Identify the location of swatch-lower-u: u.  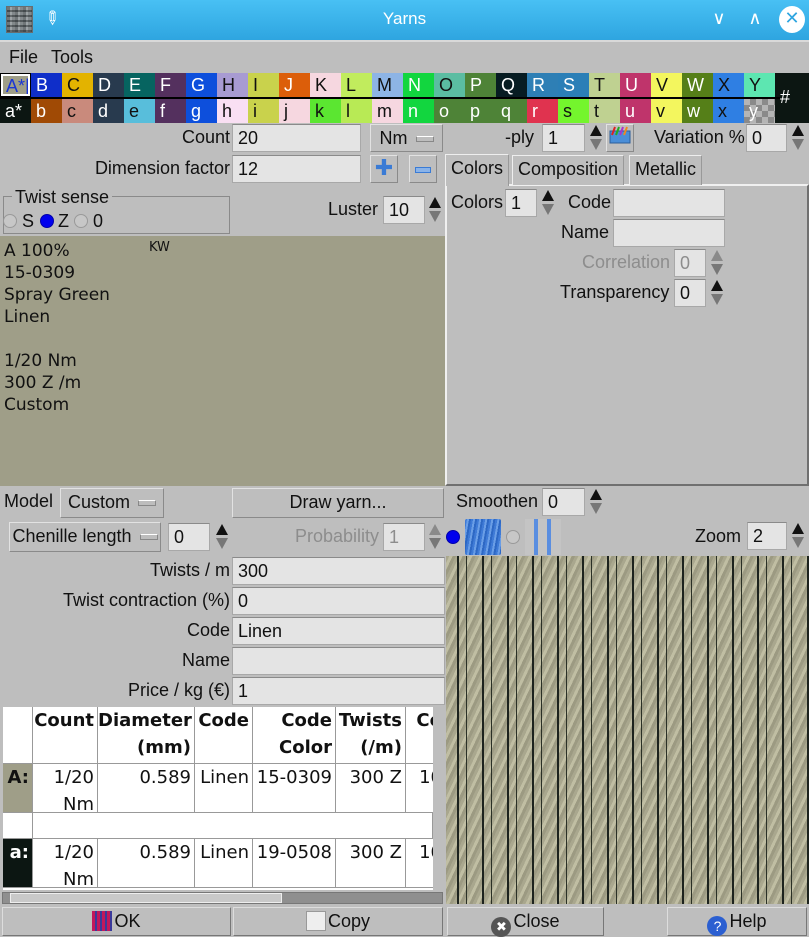
(635, 111).